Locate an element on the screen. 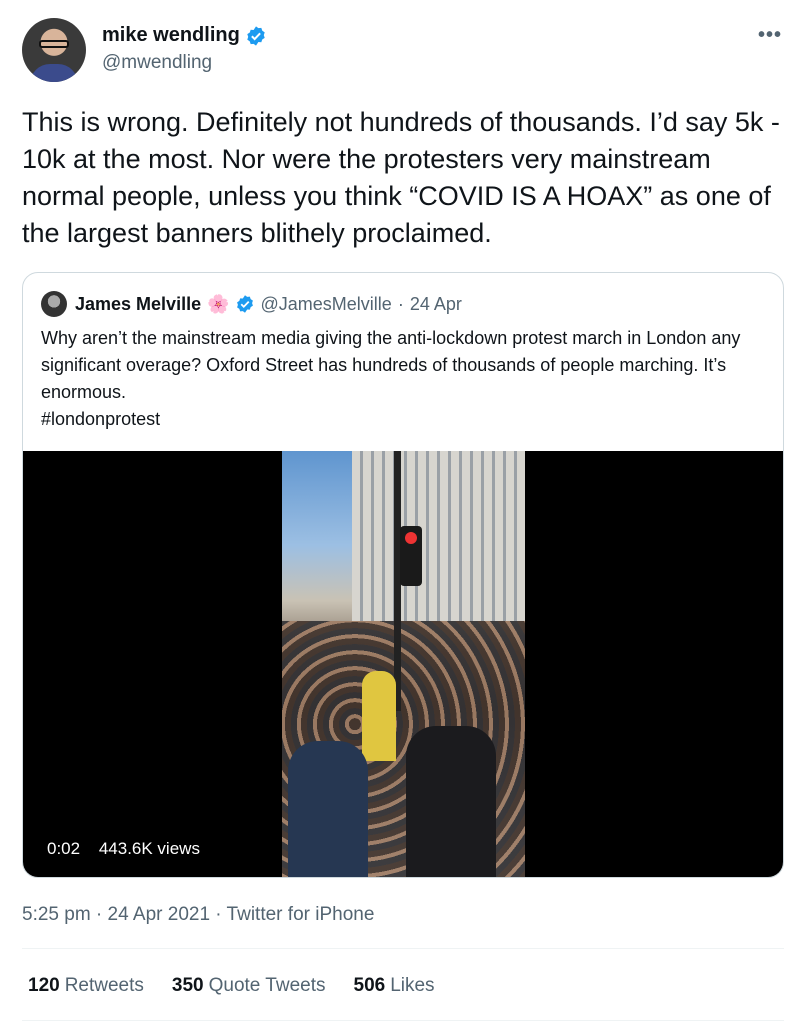 The image size is (806, 1024). likes-stat: 506 Likes is located at coordinates (394, 986).